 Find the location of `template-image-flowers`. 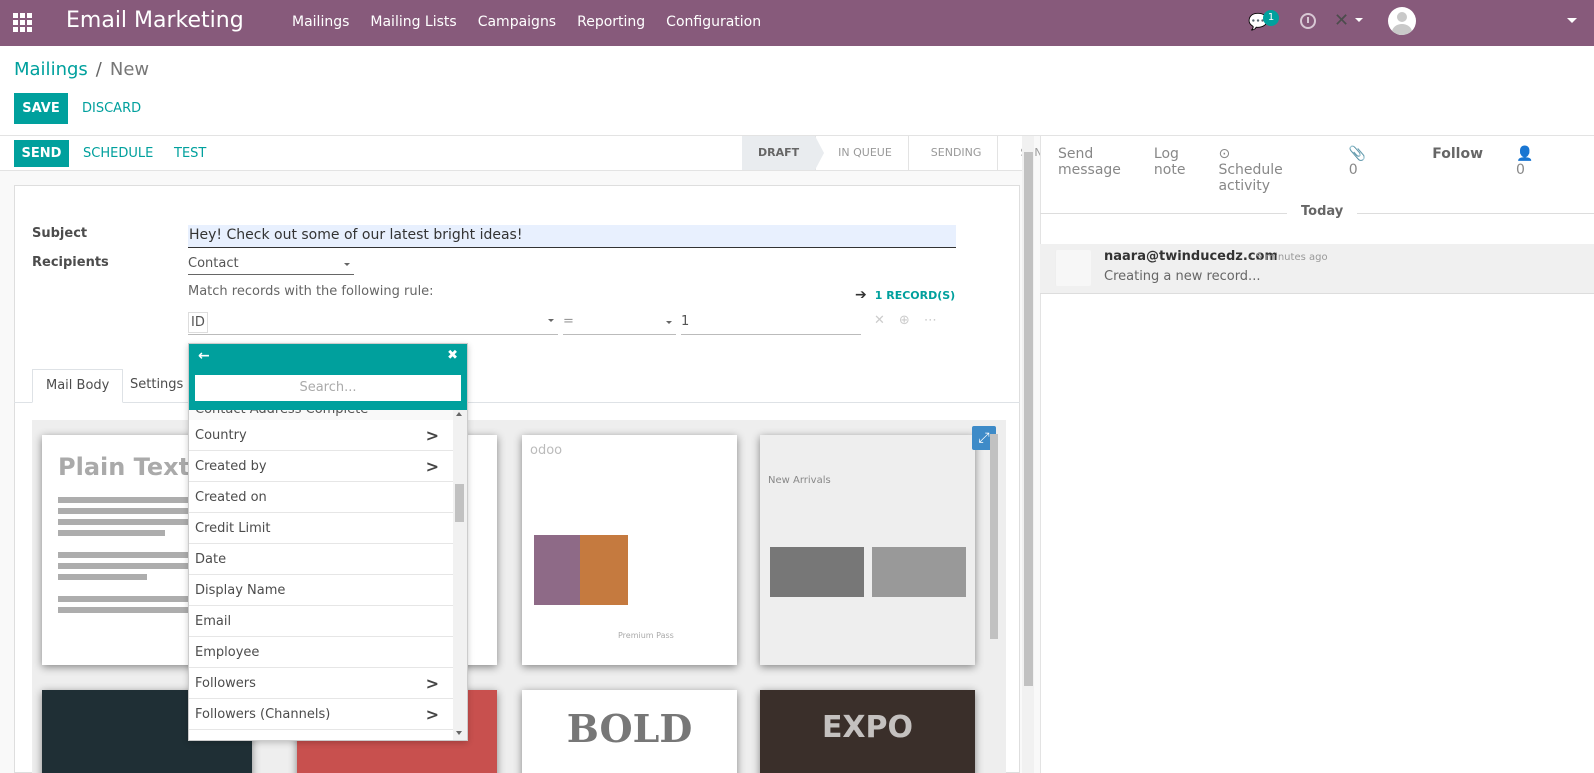

template-image-flowers is located at coordinates (604, 570).